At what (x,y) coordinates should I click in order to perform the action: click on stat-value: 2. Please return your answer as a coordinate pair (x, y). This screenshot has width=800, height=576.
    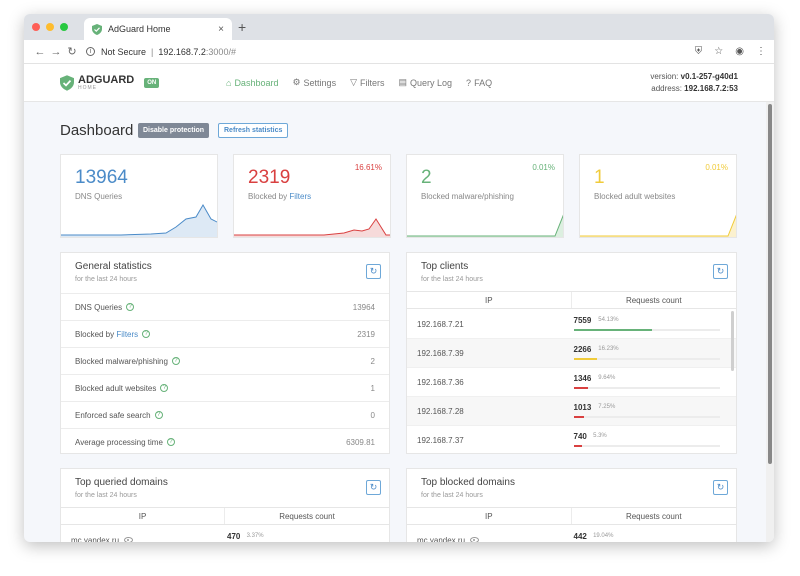
    Looking at the image, I should click on (426, 177).